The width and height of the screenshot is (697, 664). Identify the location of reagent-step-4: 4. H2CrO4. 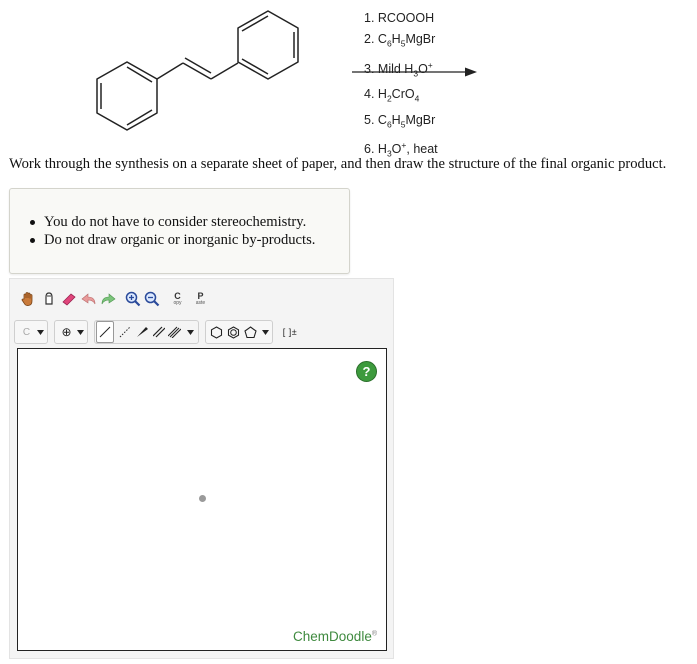
(401, 97).